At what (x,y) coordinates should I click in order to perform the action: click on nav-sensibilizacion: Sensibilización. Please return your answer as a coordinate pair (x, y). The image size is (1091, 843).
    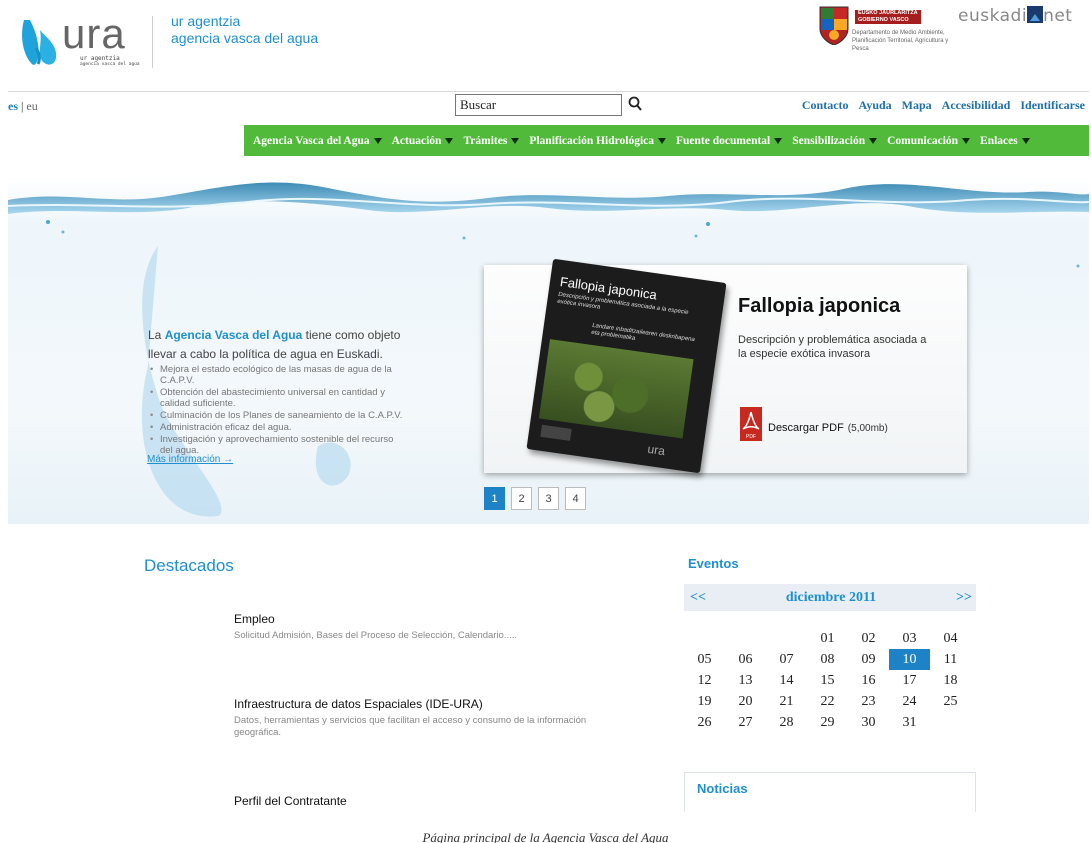
    Looking at the image, I should click on (835, 140).